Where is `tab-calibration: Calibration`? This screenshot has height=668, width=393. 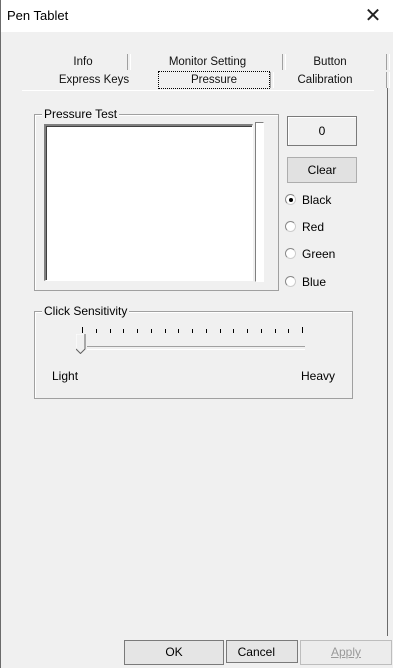 tab-calibration: Calibration is located at coordinates (325, 80).